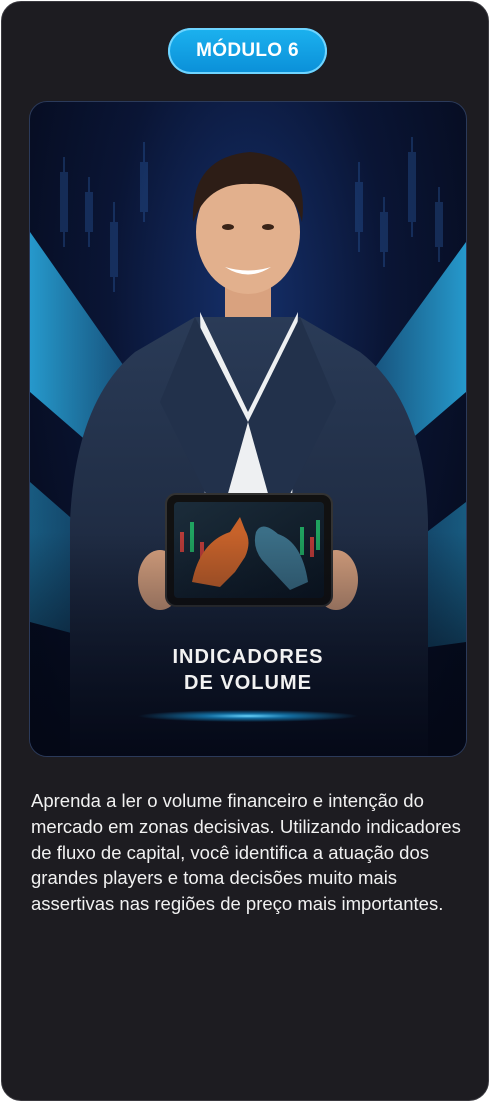  What do you see at coordinates (247, 51) in the screenshot?
I see `module-badge: MÓDULO 6` at bounding box center [247, 51].